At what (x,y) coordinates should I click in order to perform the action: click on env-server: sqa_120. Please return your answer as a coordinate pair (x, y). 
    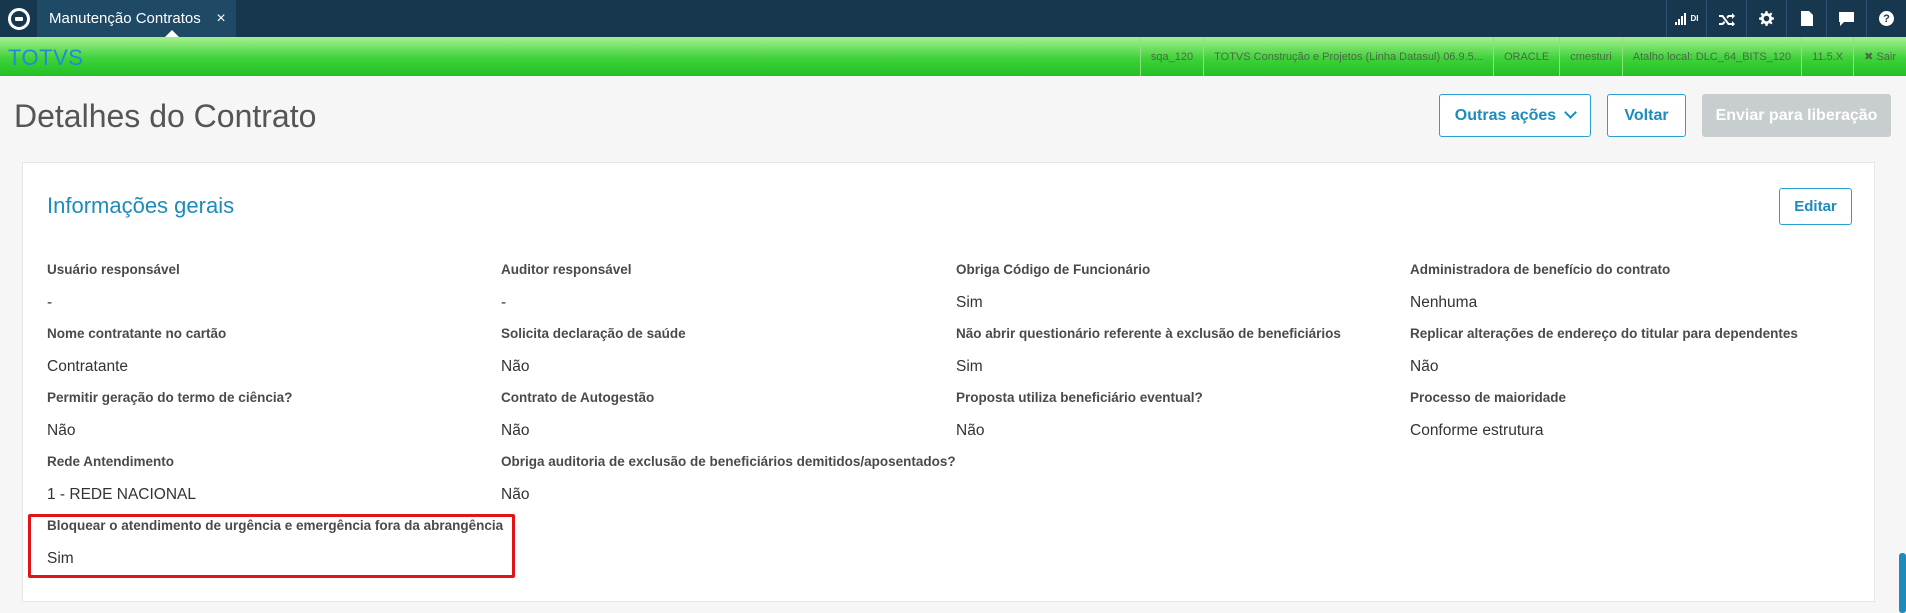
    Looking at the image, I should click on (1171, 56).